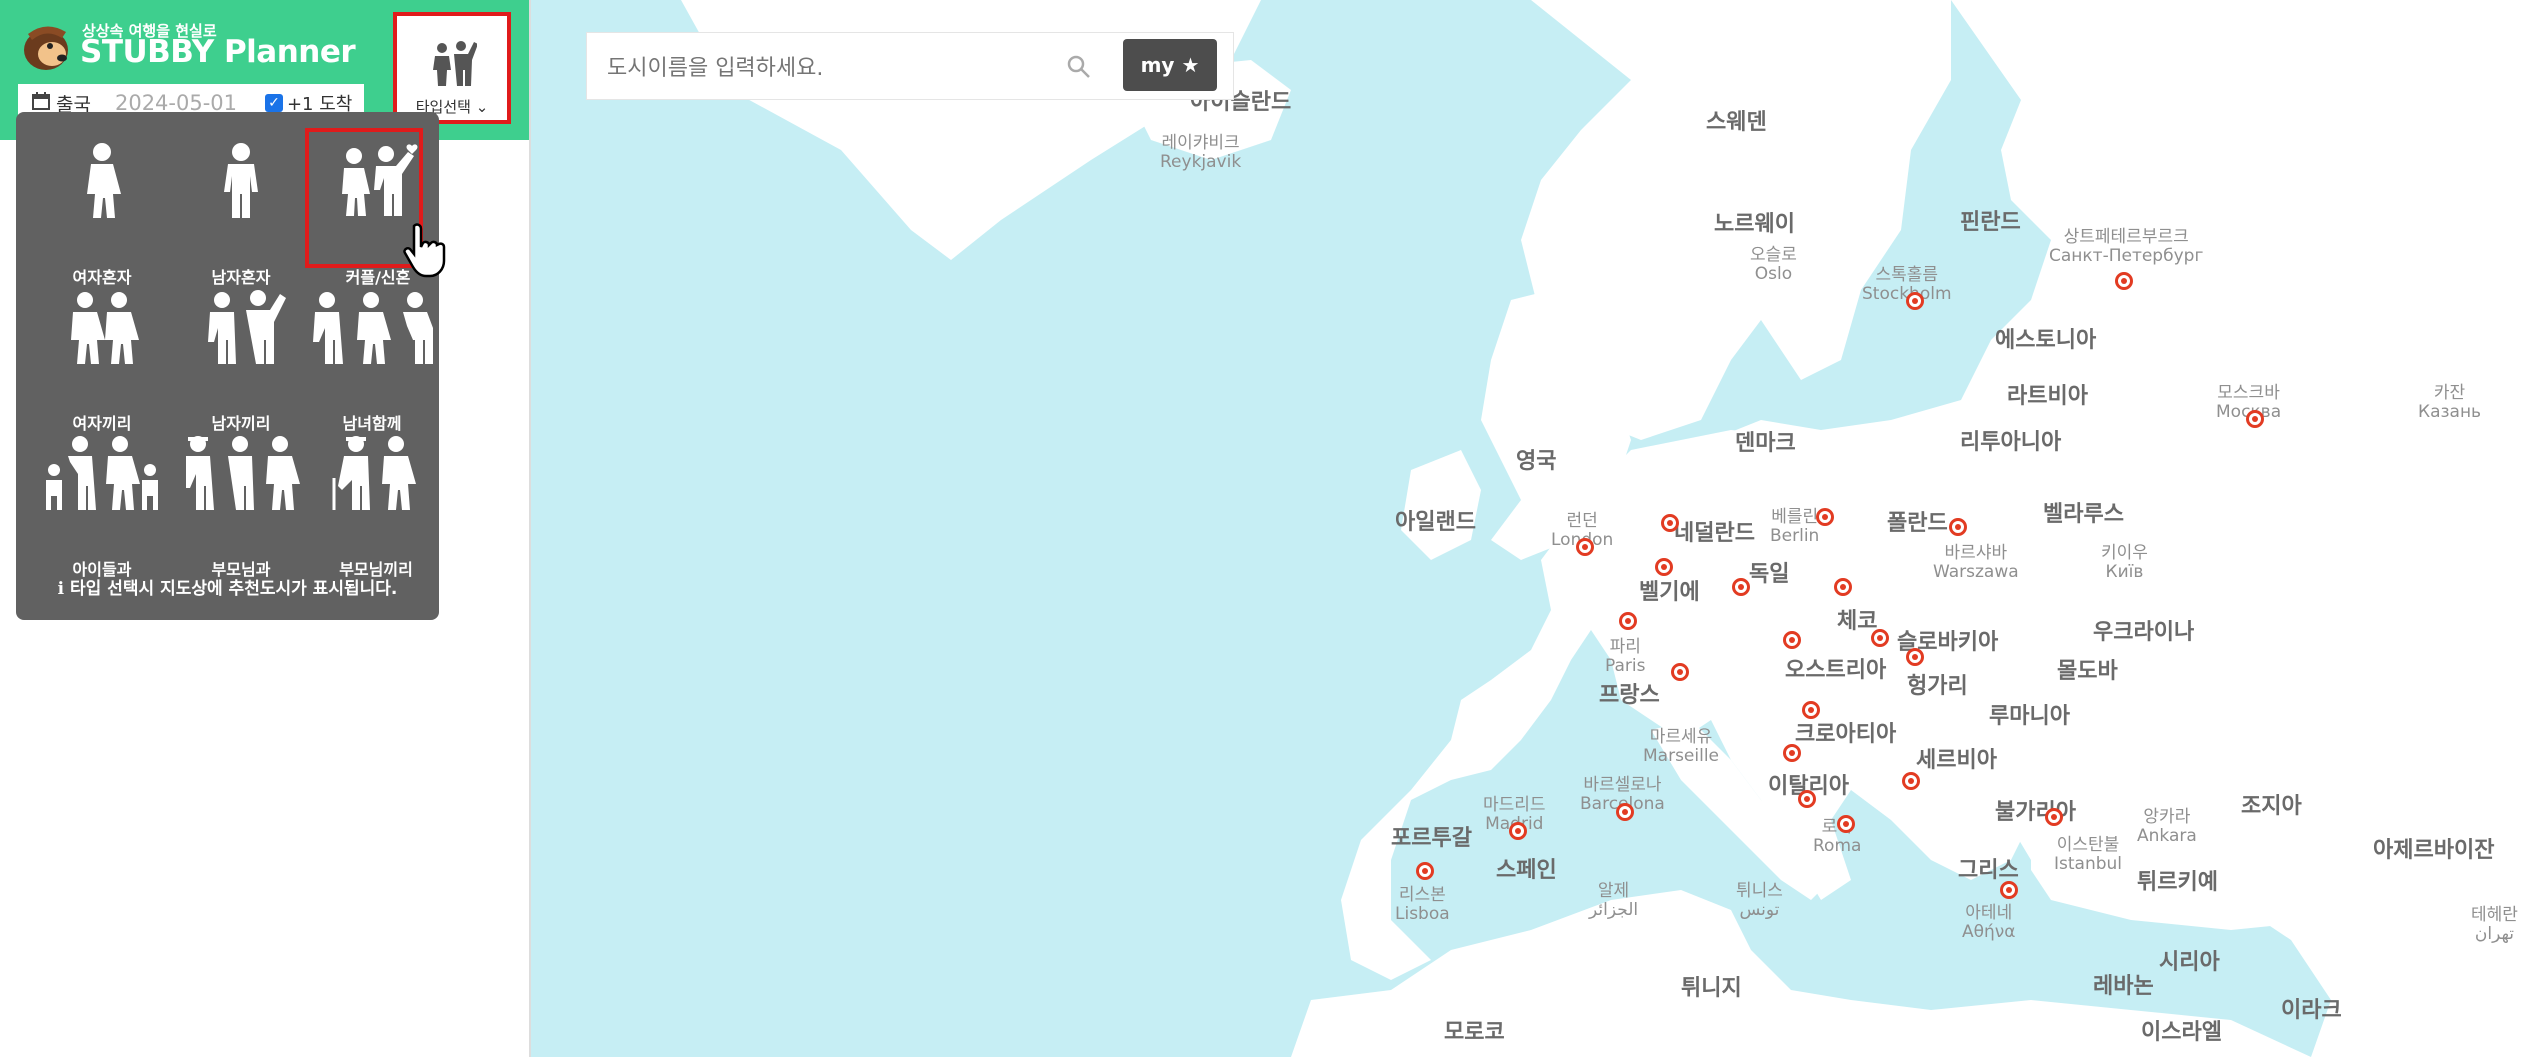 This screenshot has width=2540, height=1057. I want to click on my-favorites-button: my ★, so click(1170, 65).